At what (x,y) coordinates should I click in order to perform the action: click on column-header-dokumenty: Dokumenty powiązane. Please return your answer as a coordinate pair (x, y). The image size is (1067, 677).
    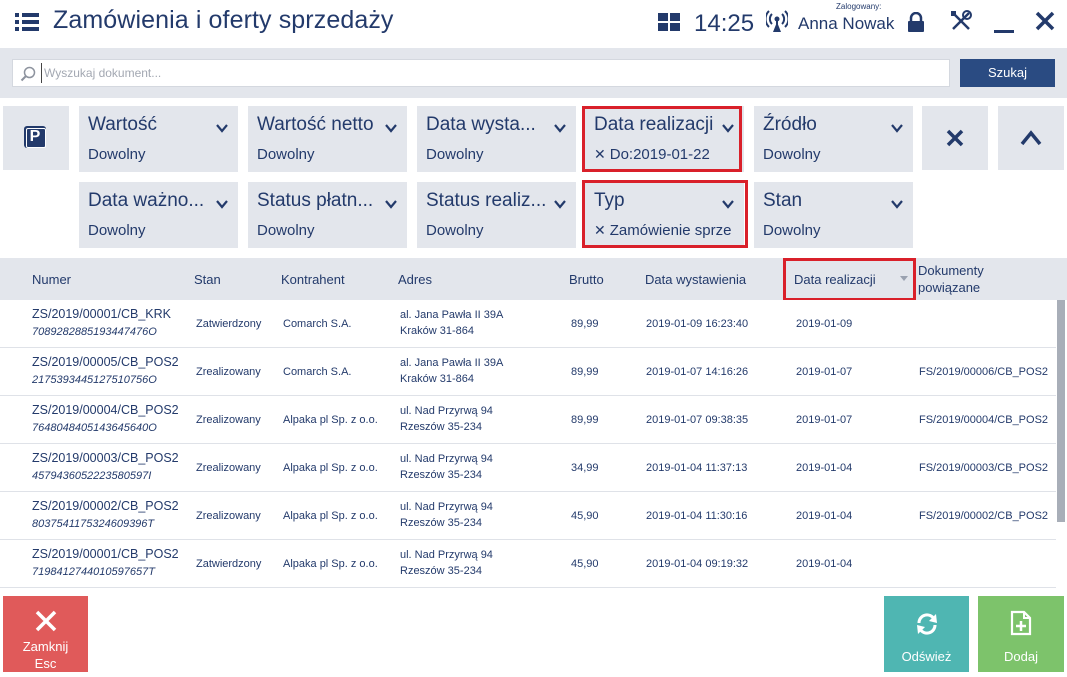
    Looking at the image, I should click on (951, 279).